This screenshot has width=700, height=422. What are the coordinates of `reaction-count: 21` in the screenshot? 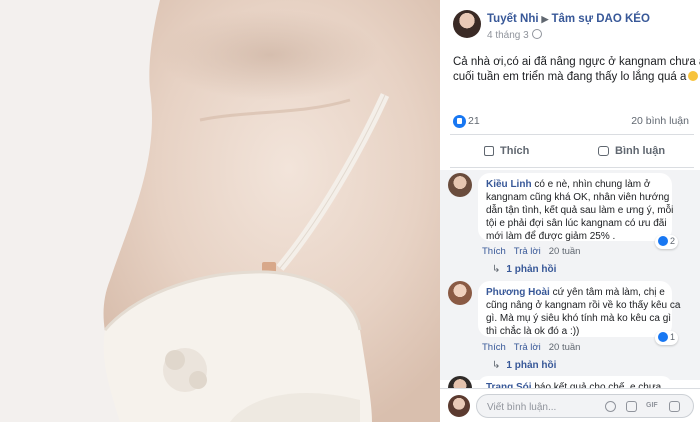 It's located at (474, 121).